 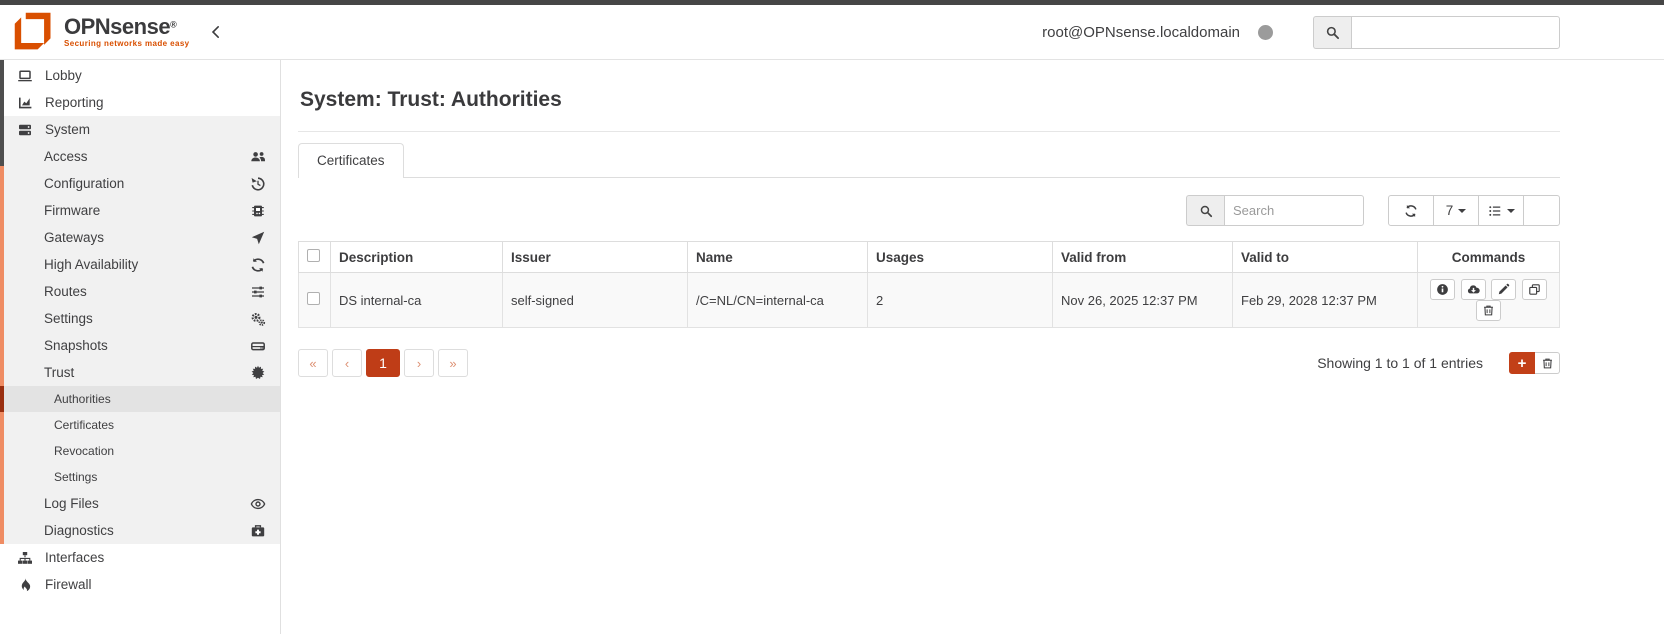 I want to click on edit-button, so click(x=1504, y=289).